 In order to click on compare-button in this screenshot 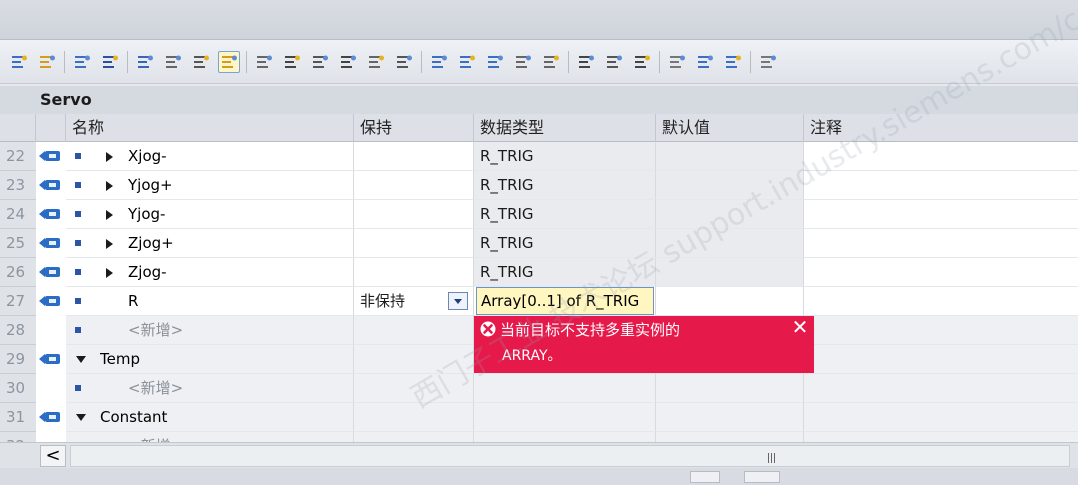, I will do `click(320, 62)`.